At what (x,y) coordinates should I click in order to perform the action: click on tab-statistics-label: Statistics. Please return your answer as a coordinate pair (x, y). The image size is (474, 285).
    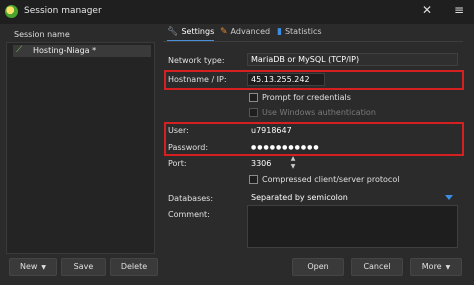
    Looking at the image, I should click on (303, 31).